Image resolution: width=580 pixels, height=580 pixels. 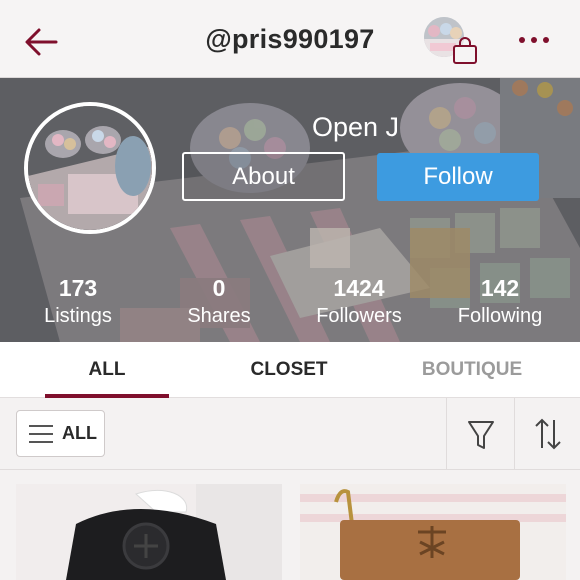 I want to click on display-name: Open J, so click(x=356, y=127).